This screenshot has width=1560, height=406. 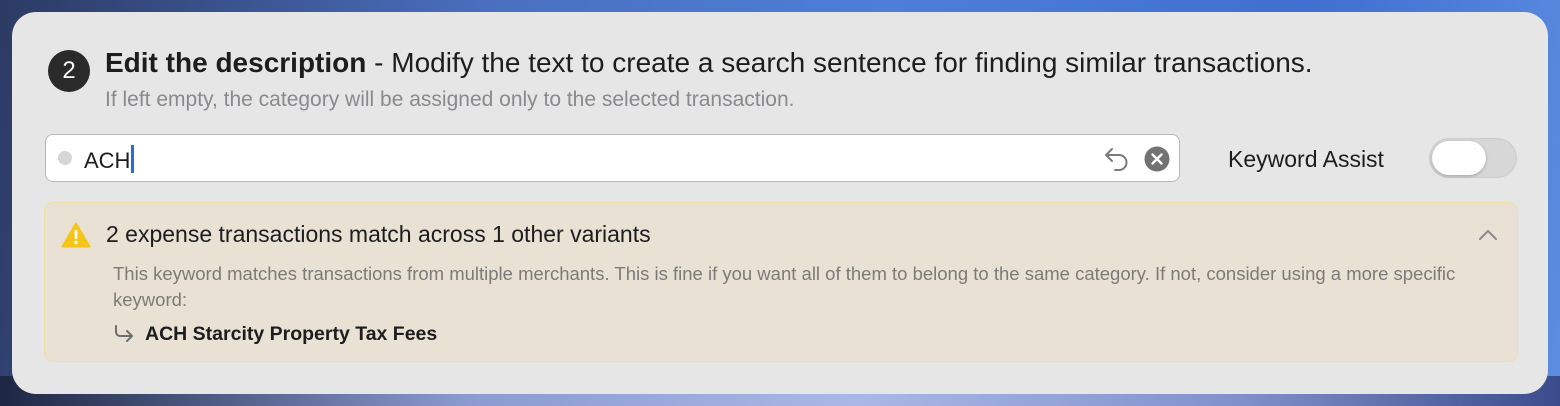 I want to click on keyword-suggestion: ACH Starcity Property Tax Fees, so click(x=275, y=334).